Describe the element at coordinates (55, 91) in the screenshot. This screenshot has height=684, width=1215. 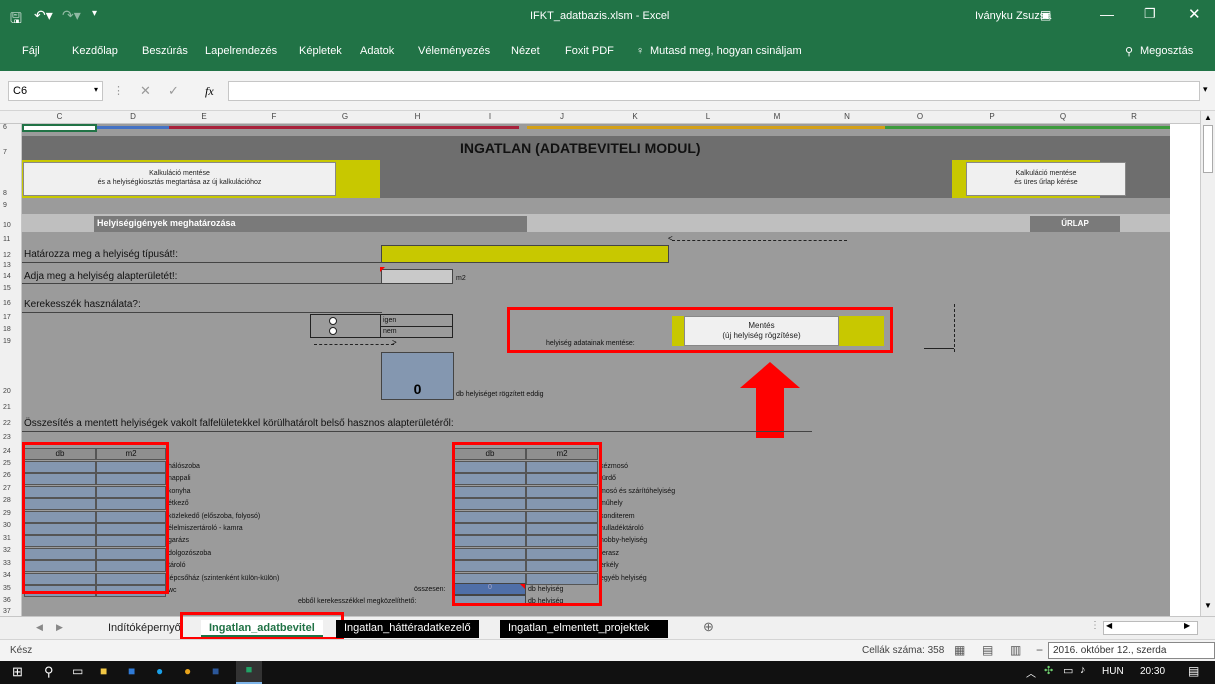
I see `name-box: C6 ▾` at that location.